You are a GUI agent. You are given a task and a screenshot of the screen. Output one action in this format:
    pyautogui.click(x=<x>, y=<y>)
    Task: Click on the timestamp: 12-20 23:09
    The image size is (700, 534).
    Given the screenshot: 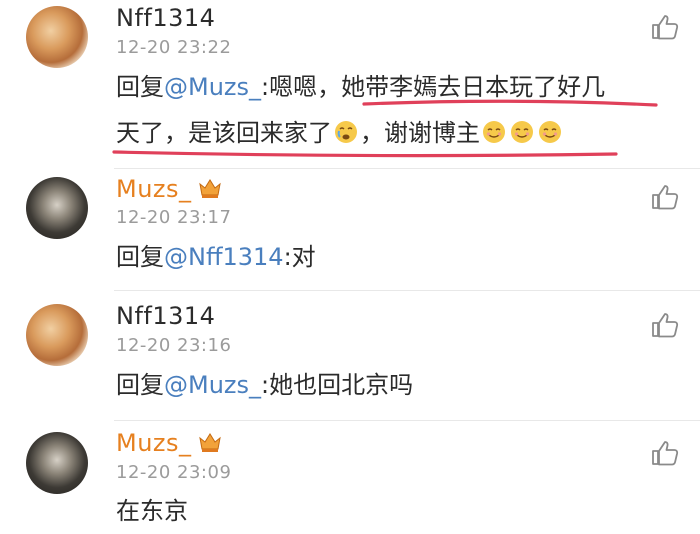 What is the action you would take?
    pyautogui.click(x=174, y=472)
    